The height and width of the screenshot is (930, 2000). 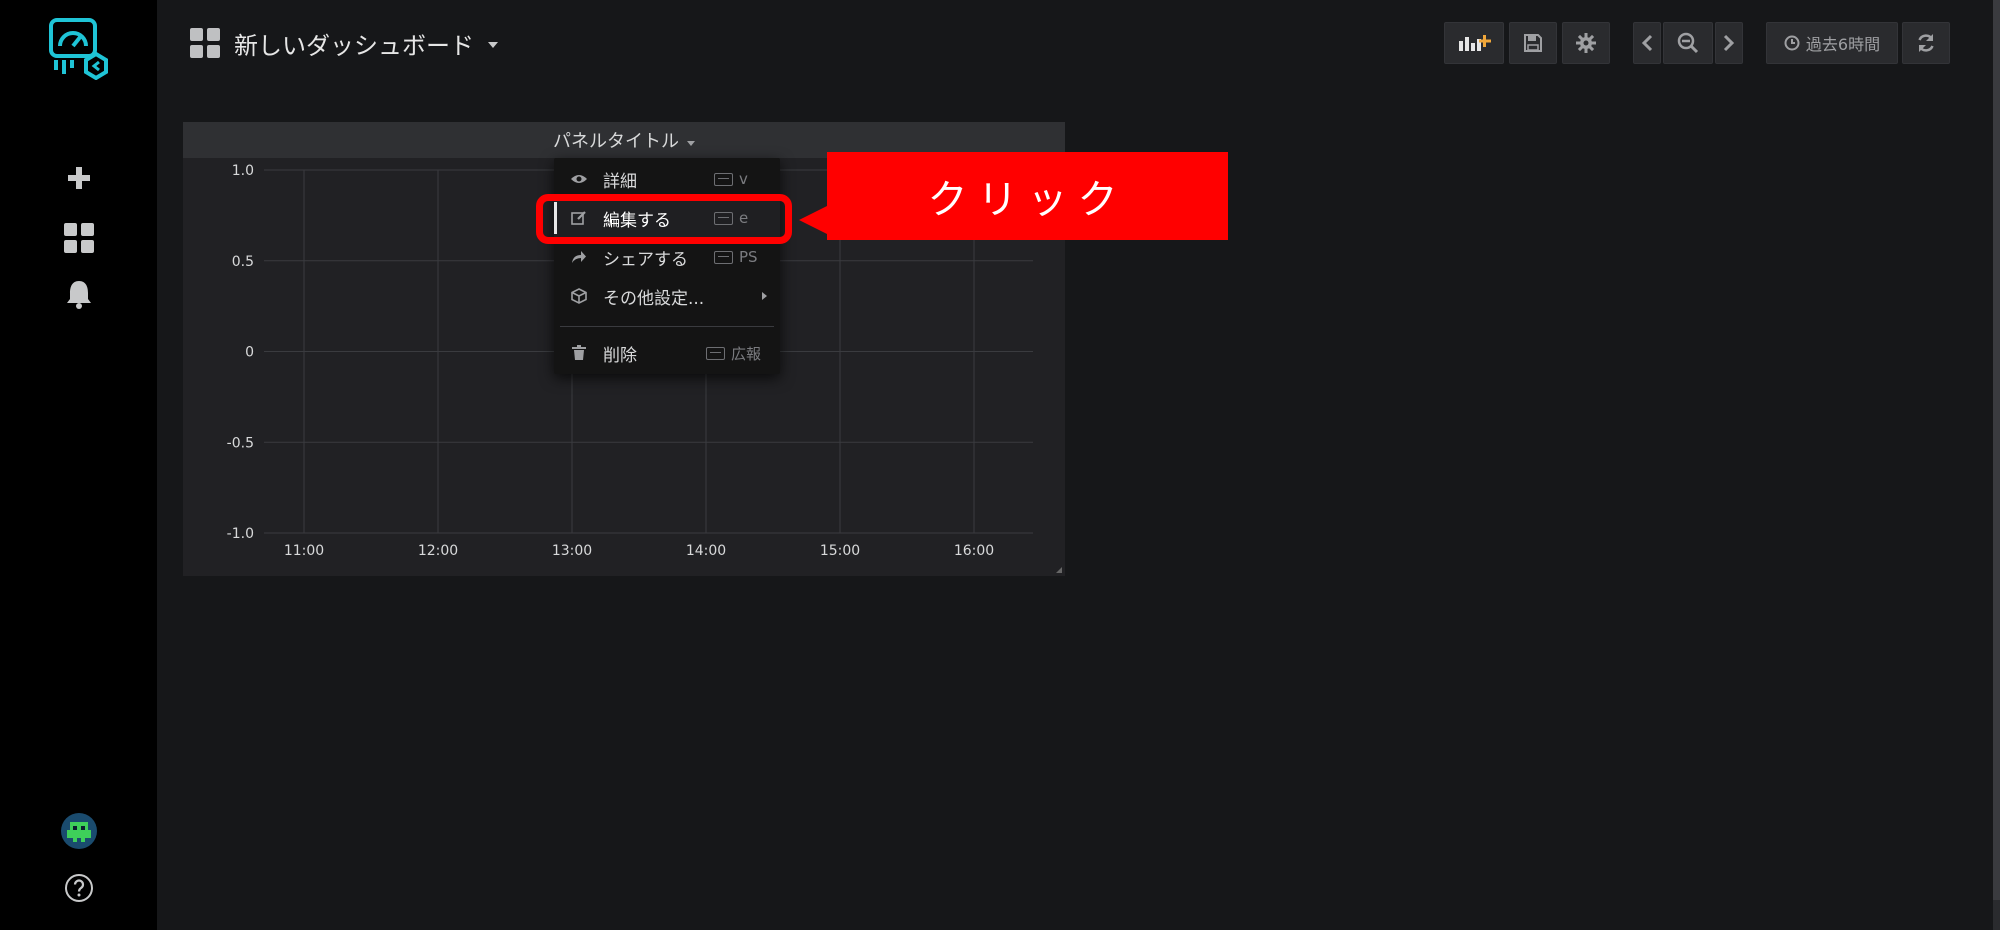 I want to click on time-shift-back-button, so click(x=1647, y=43).